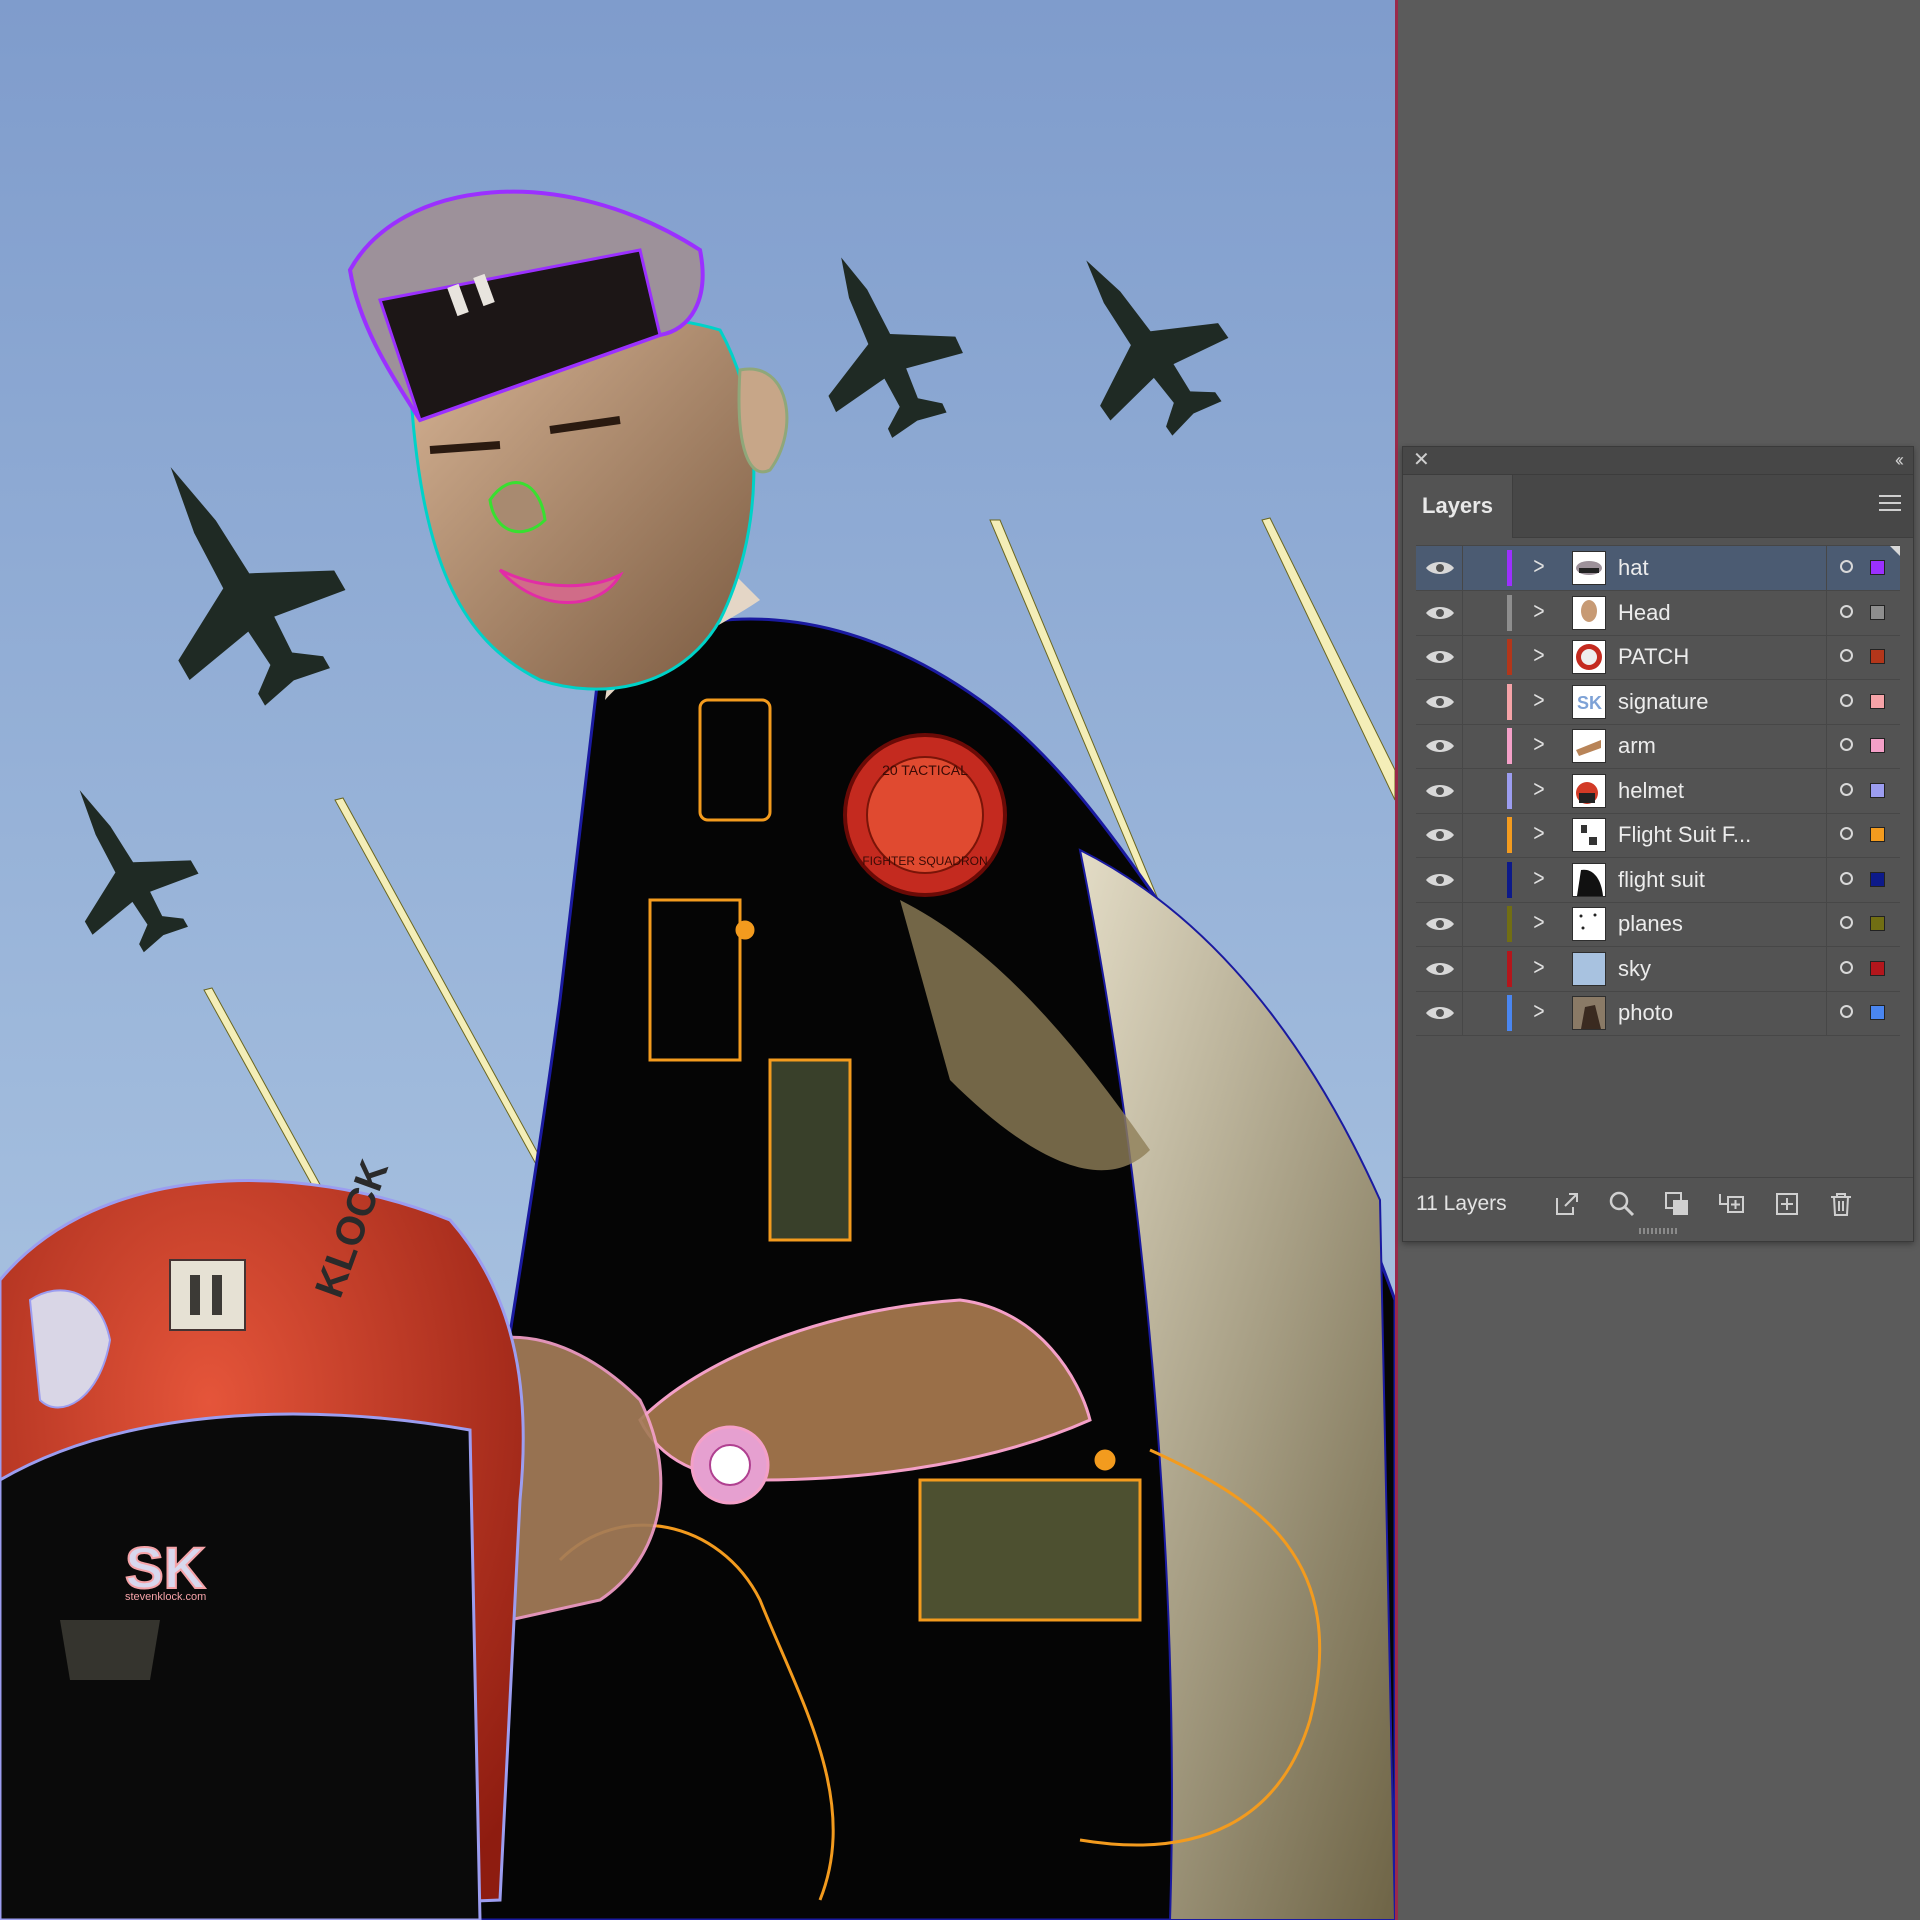 This screenshot has width=1920, height=1920. What do you see at coordinates (1633, 568) in the screenshot?
I see `layer-name: hat` at bounding box center [1633, 568].